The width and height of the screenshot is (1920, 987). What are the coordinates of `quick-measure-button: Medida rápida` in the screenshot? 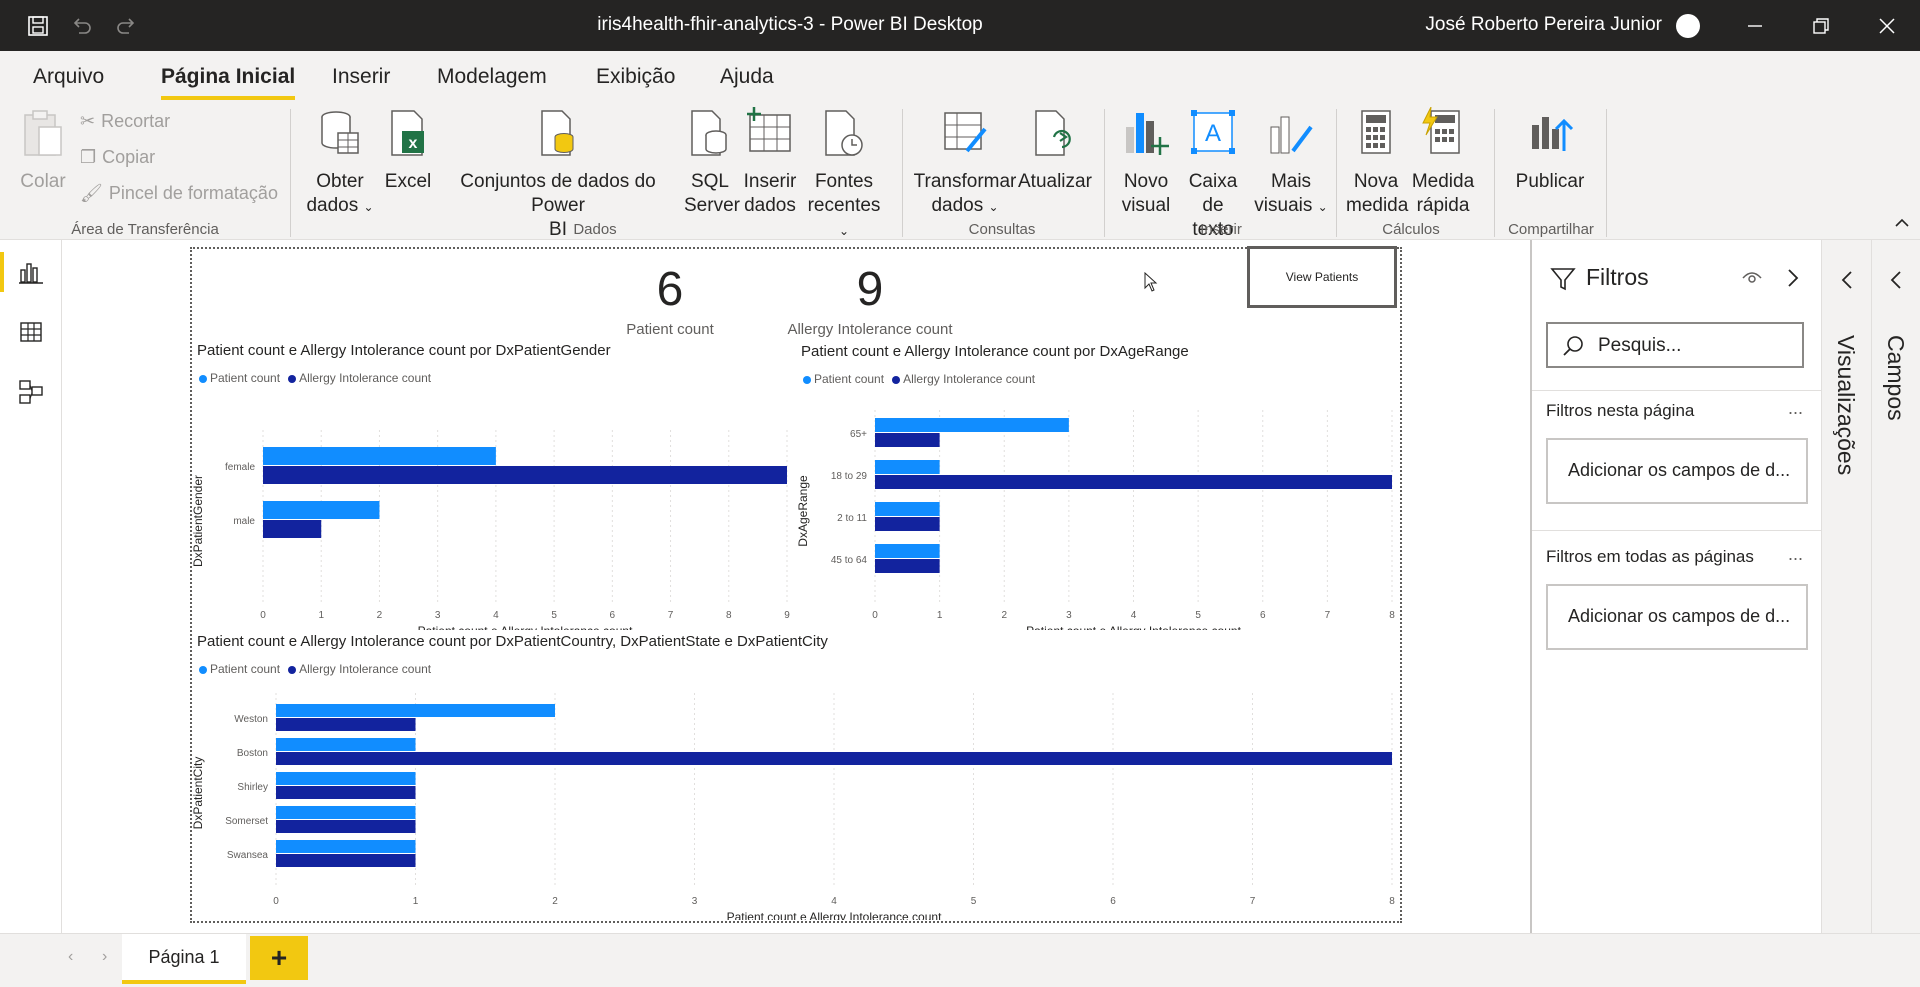 It's located at (1443, 162).